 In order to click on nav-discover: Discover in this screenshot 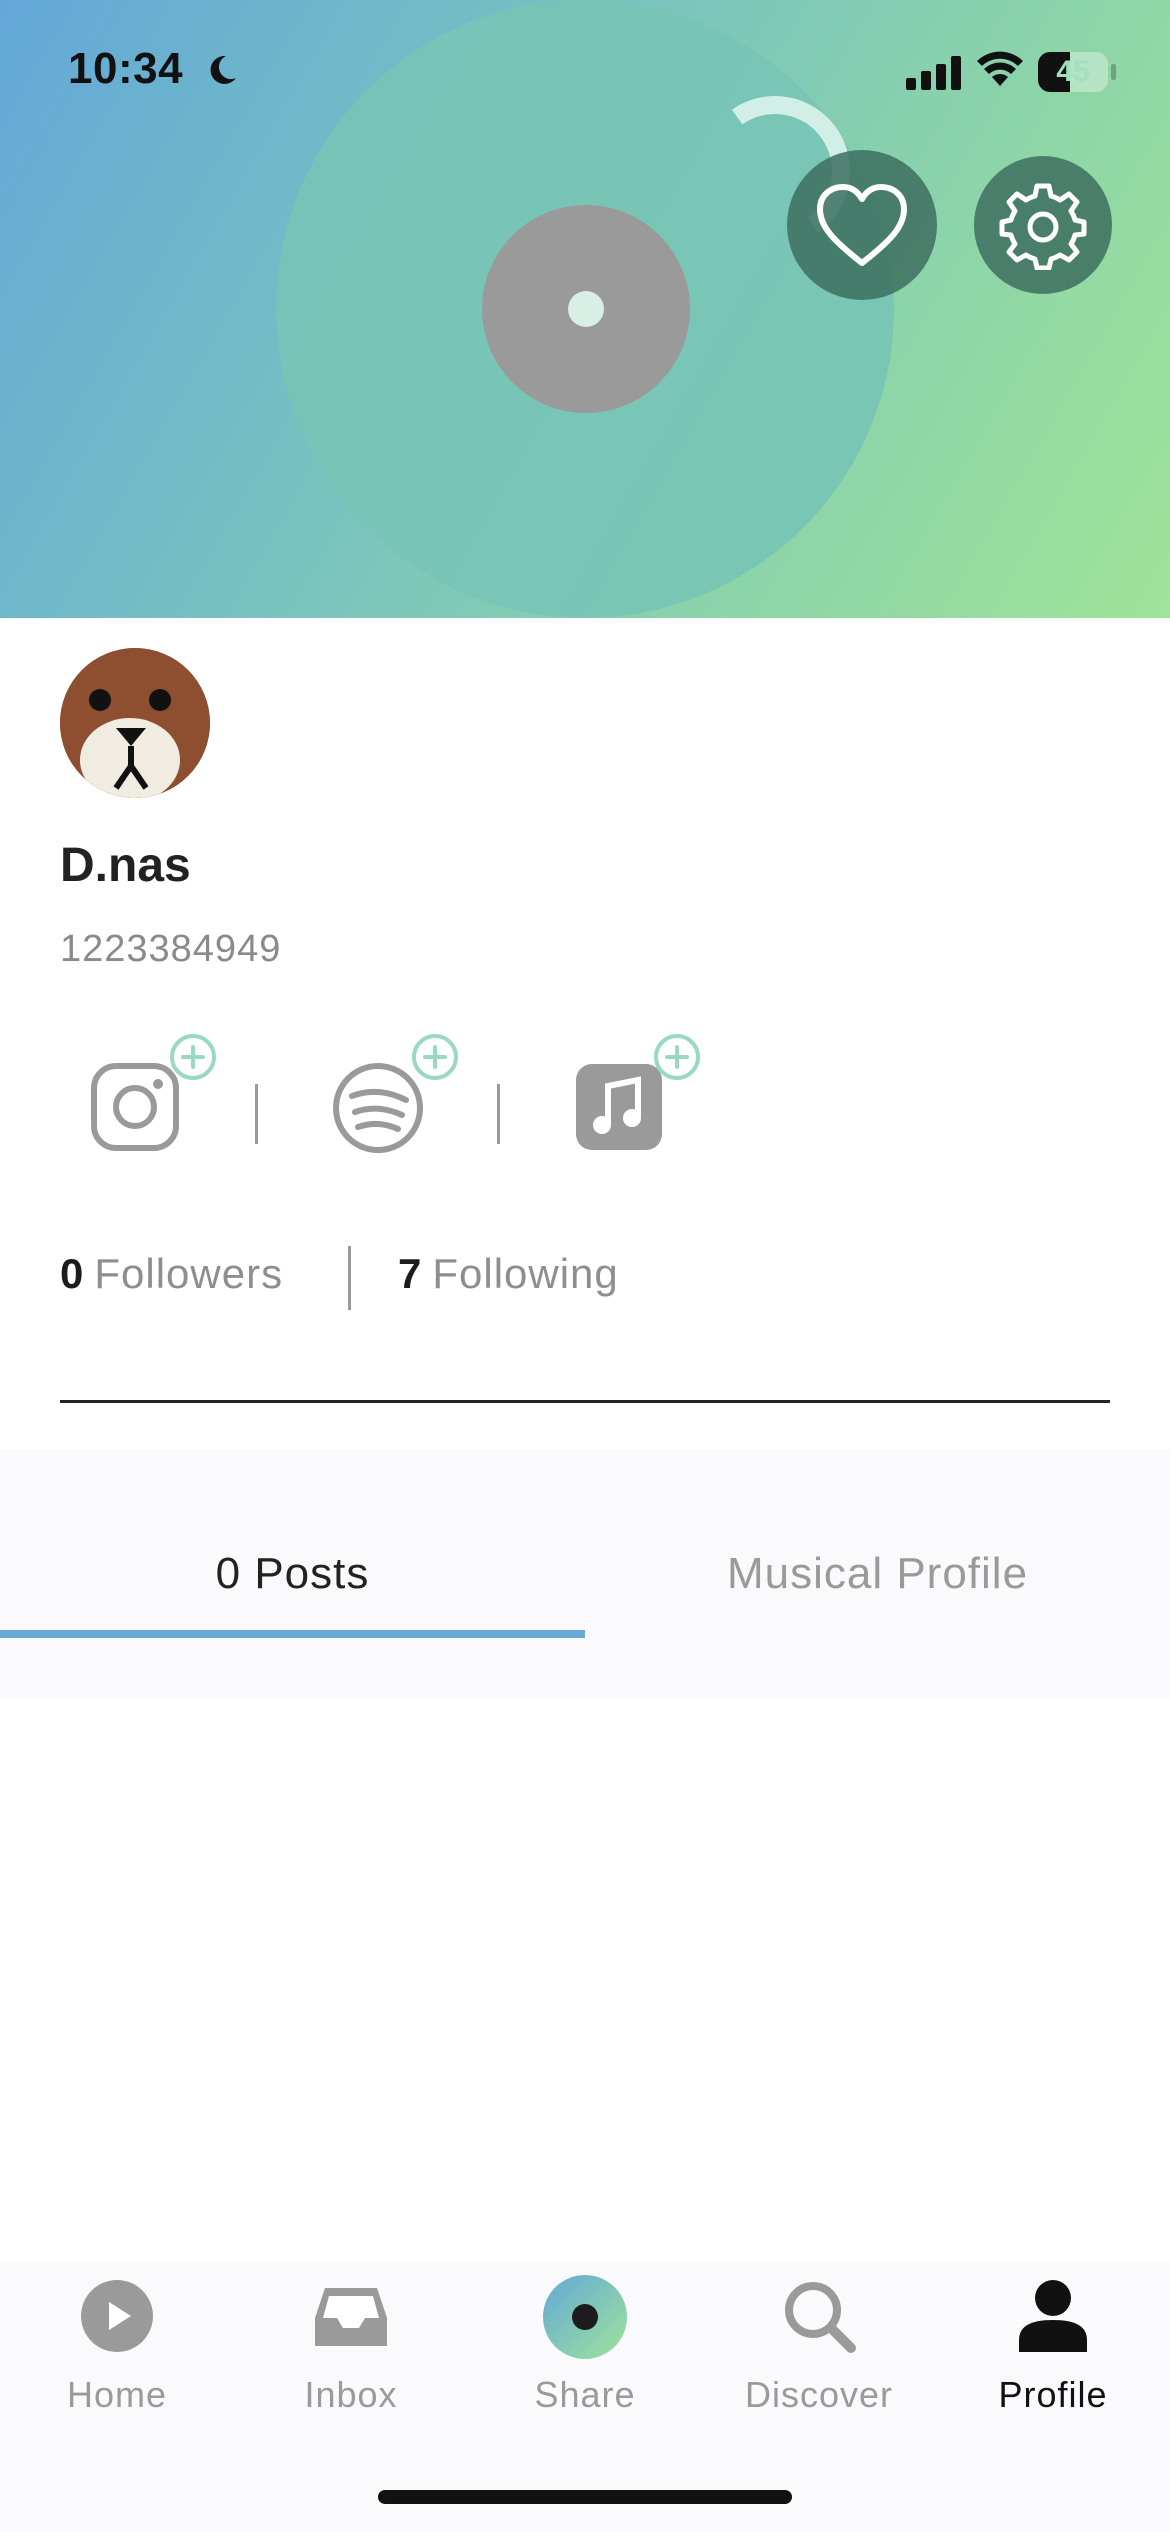, I will do `click(819, 2362)`.